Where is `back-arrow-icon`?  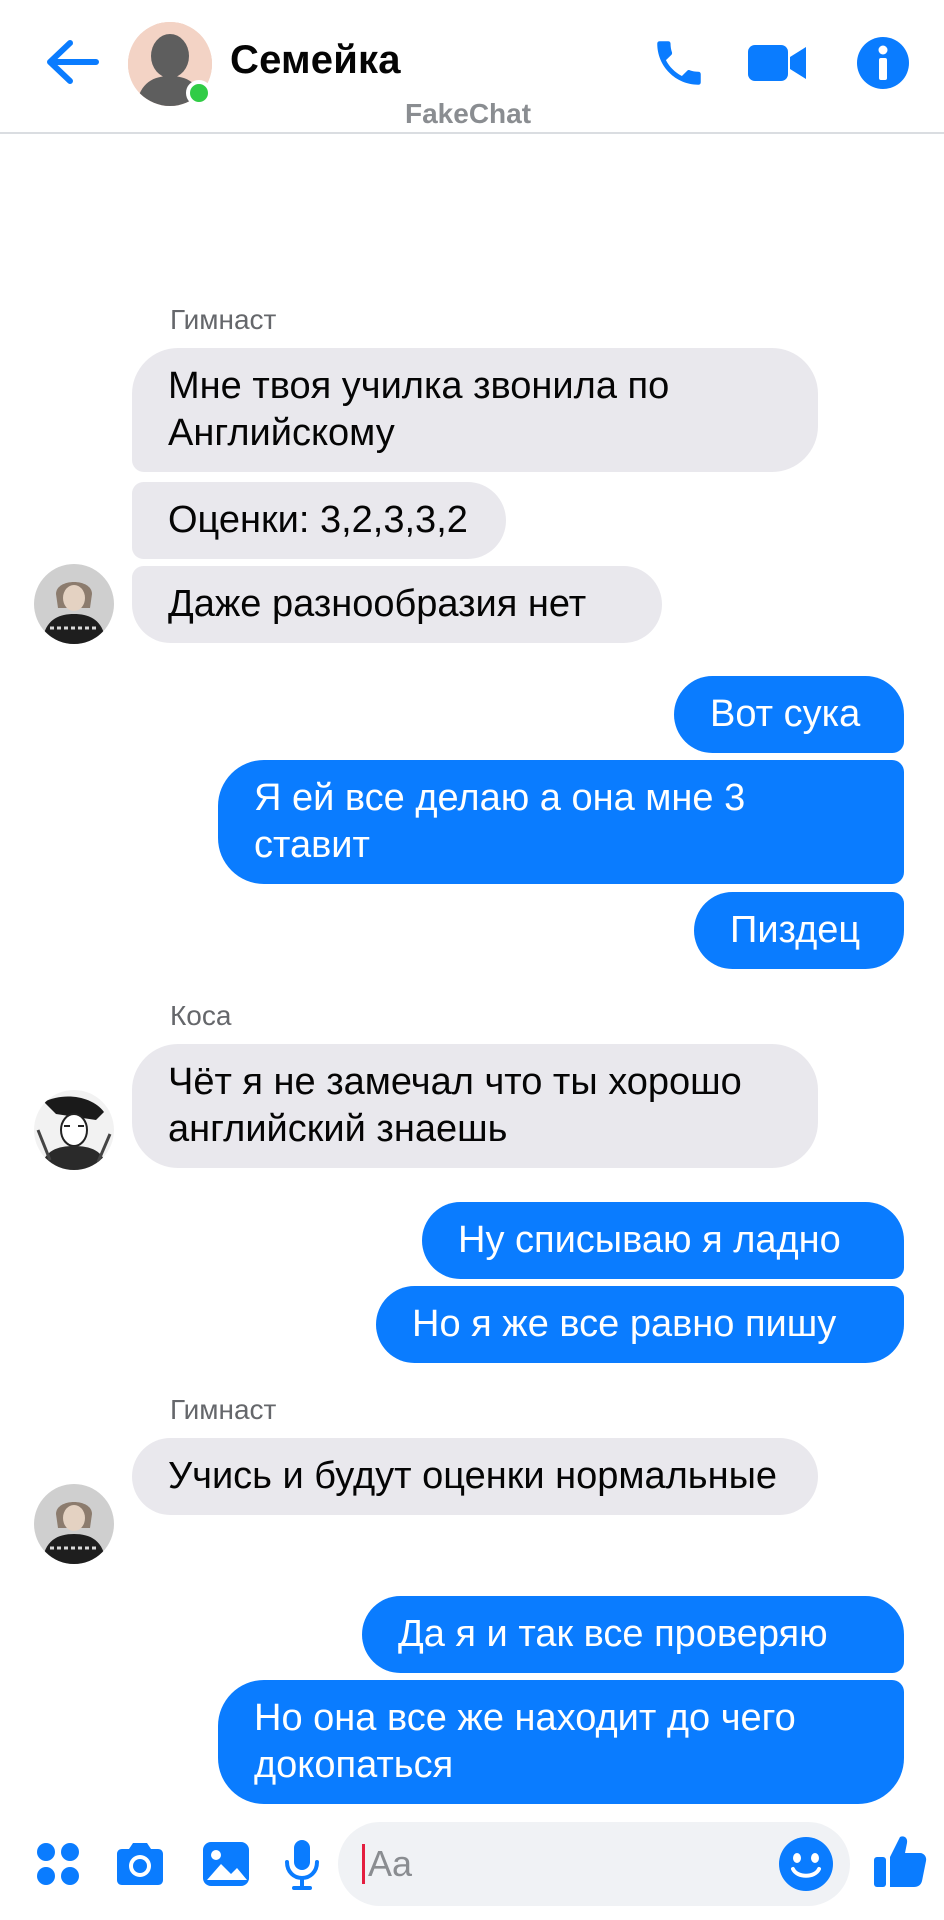
back-arrow-icon is located at coordinates (72, 62).